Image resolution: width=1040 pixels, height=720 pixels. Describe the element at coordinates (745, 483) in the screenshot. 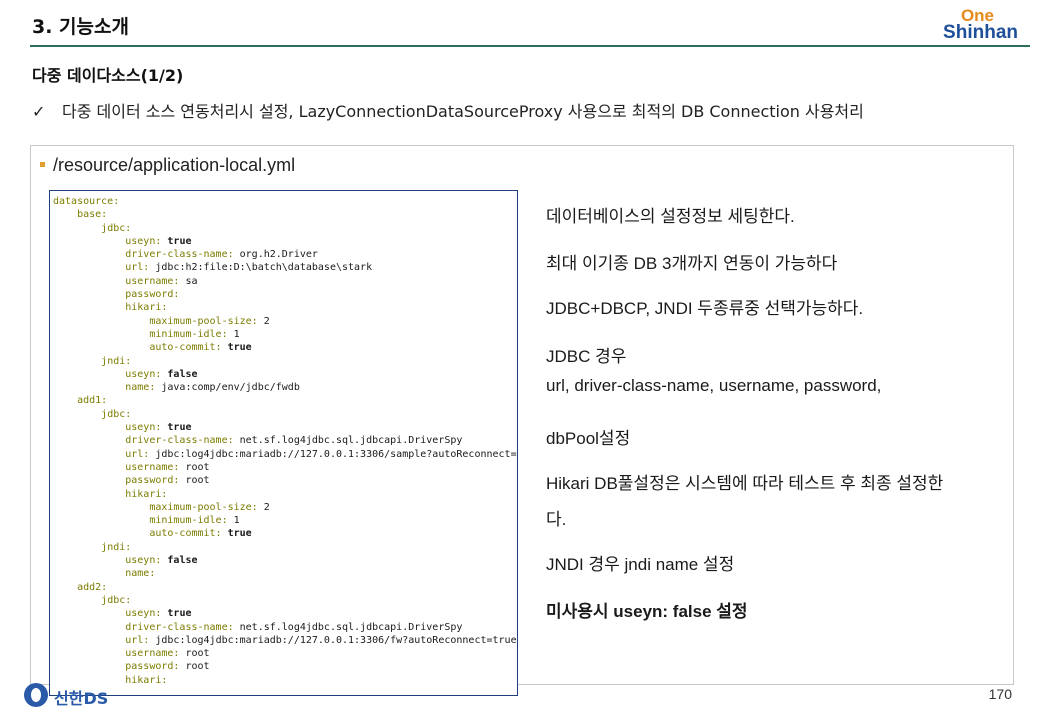

I see `note-text: Hikari DB풀설정은 시스템에 따라 테스트 후 최종 설정한` at that location.